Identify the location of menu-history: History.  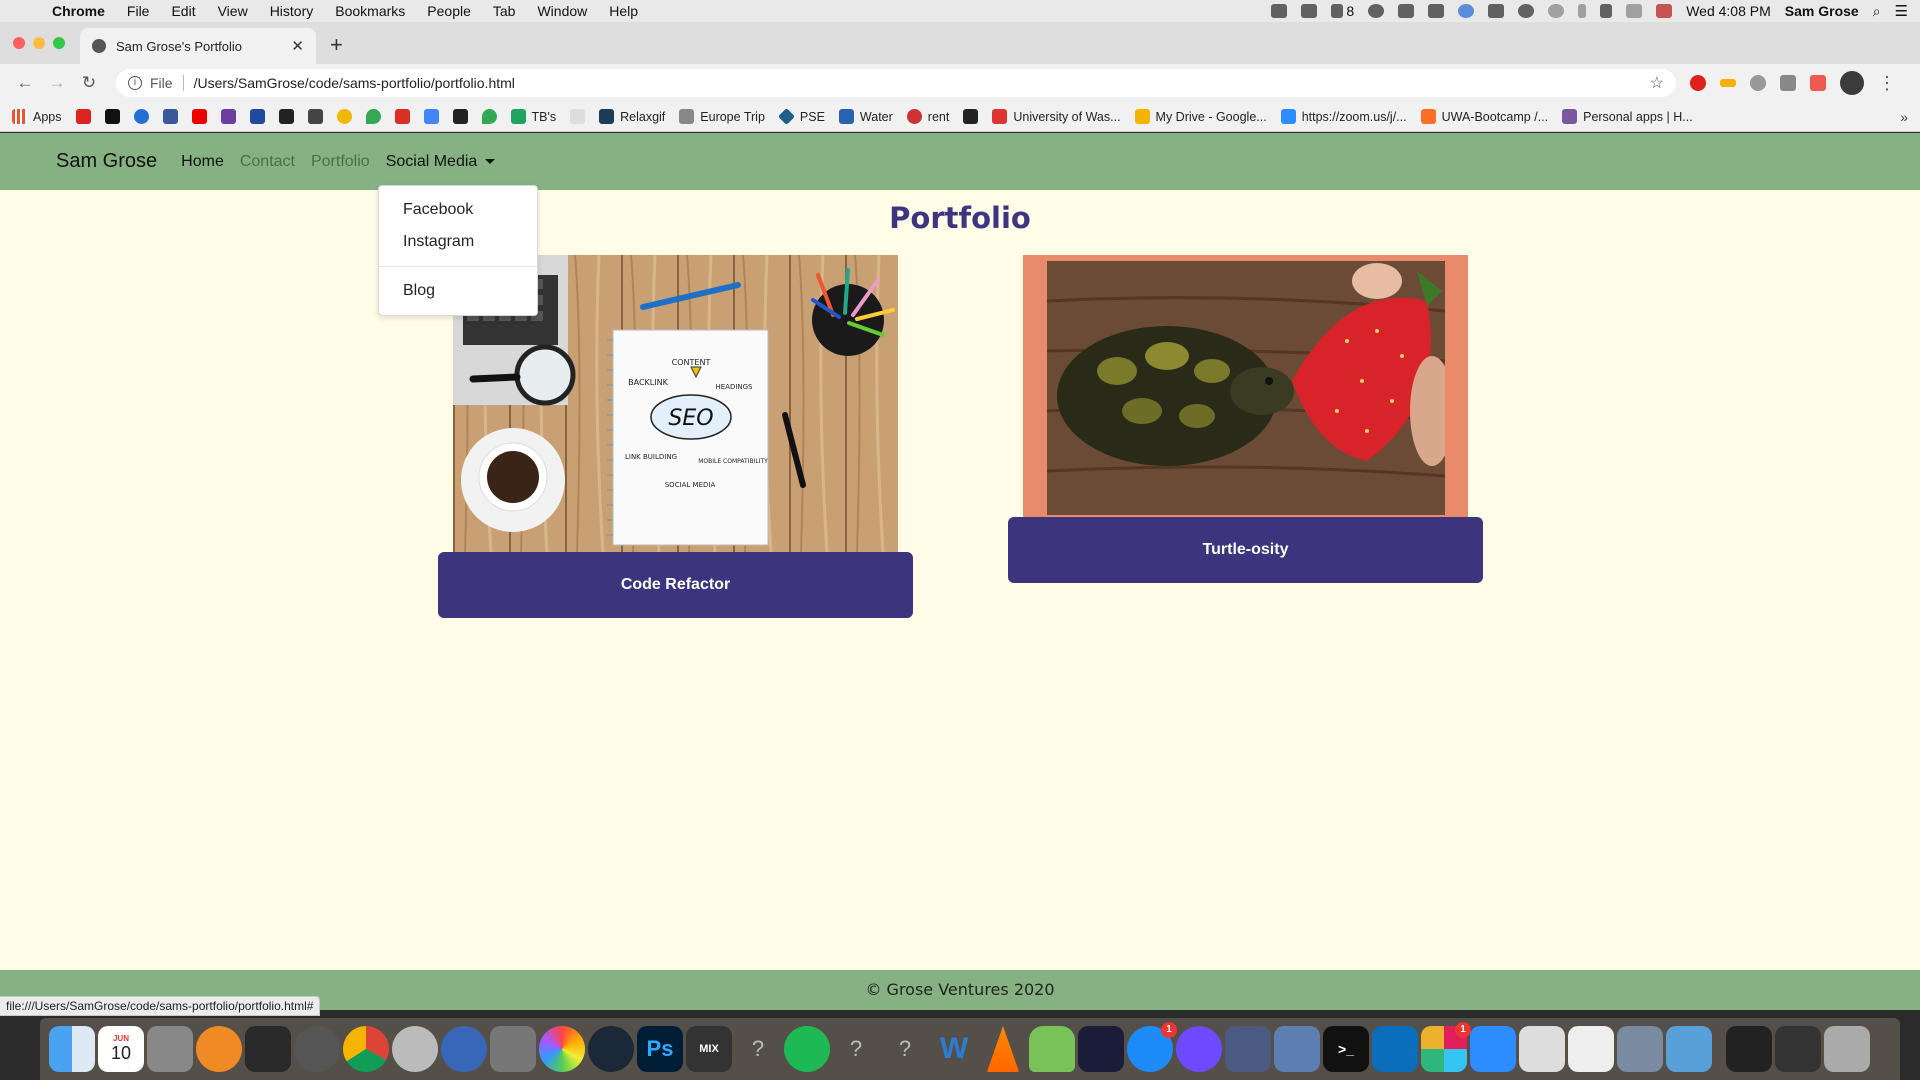
(292, 11).